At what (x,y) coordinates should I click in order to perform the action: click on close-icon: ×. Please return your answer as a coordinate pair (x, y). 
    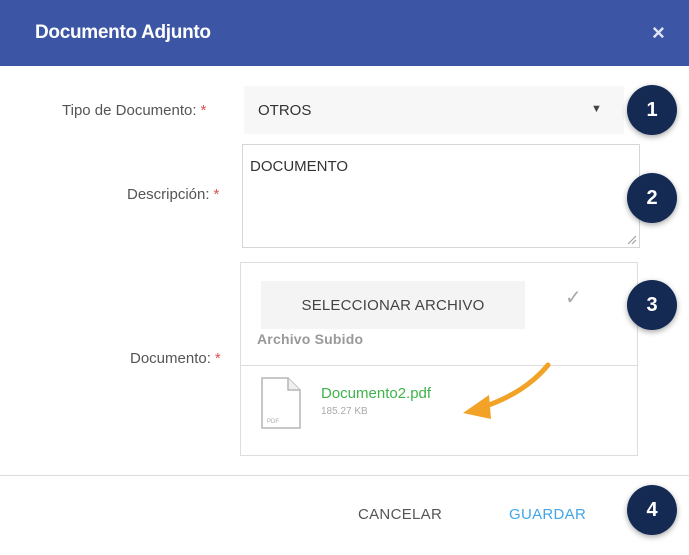
    Looking at the image, I should click on (658, 33).